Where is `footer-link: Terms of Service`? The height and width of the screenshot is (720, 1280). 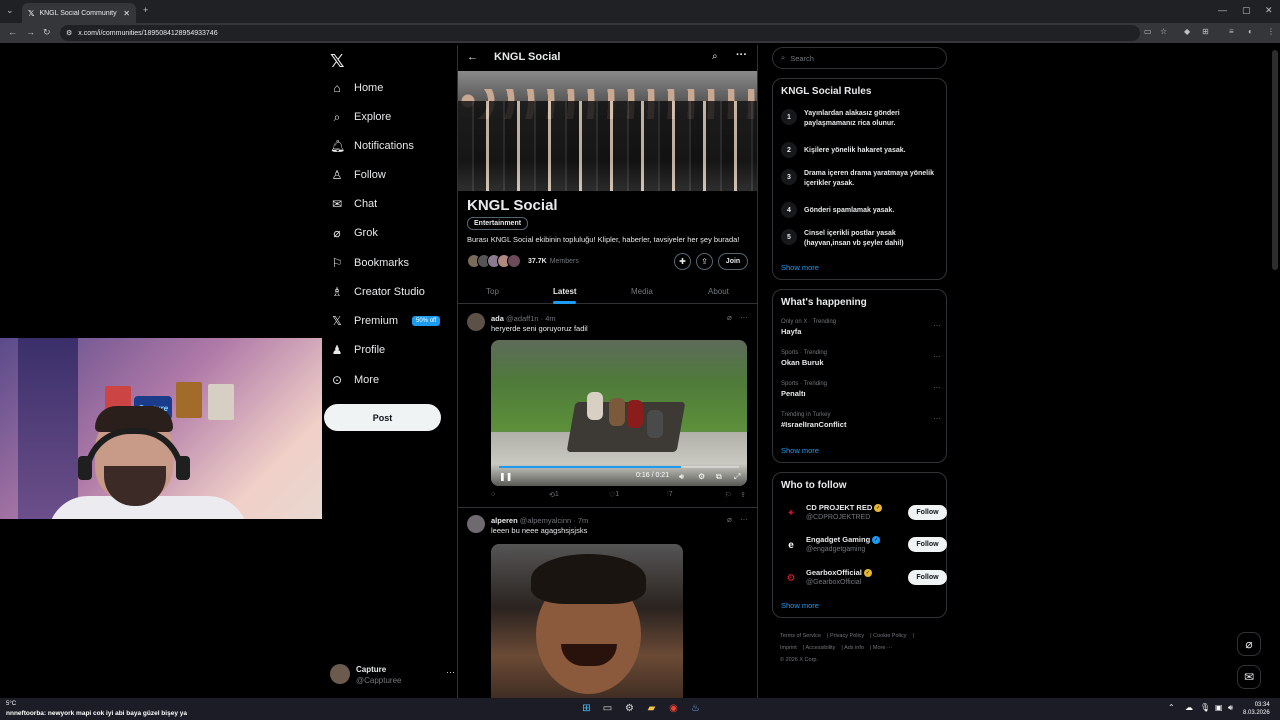
footer-link: Terms of Service is located at coordinates (800, 636).